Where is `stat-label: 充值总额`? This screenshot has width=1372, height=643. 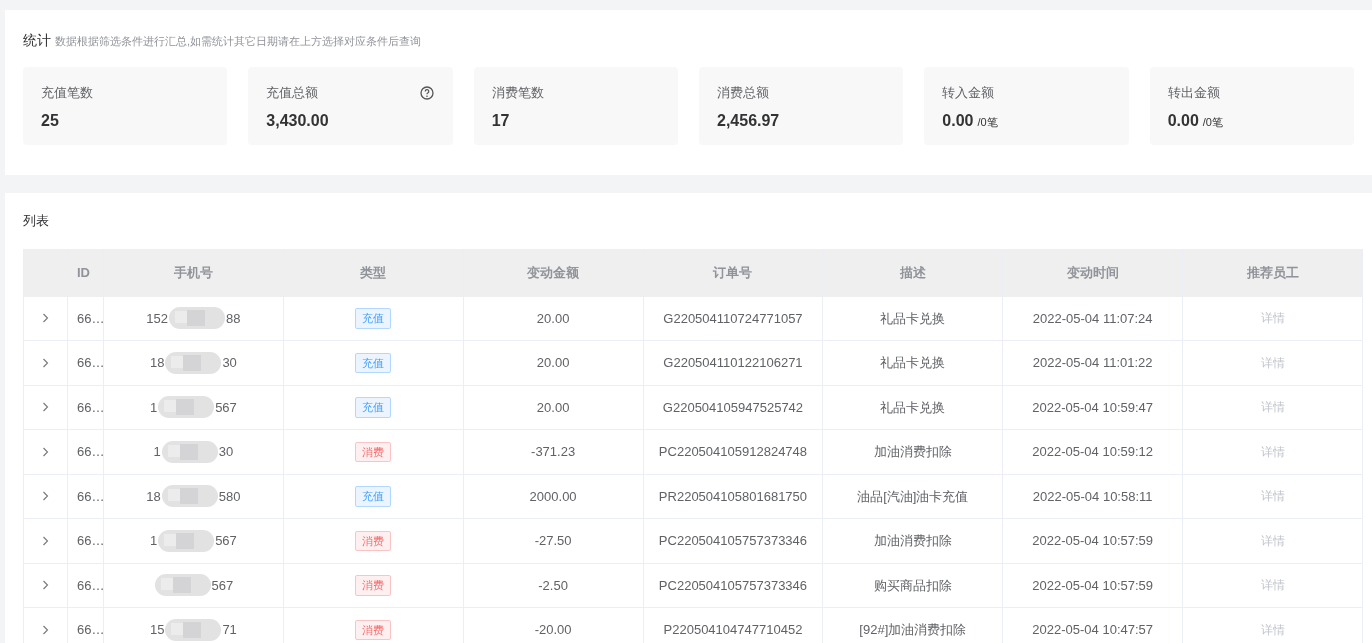
stat-label: 充值总额 is located at coordinates (292, 93).